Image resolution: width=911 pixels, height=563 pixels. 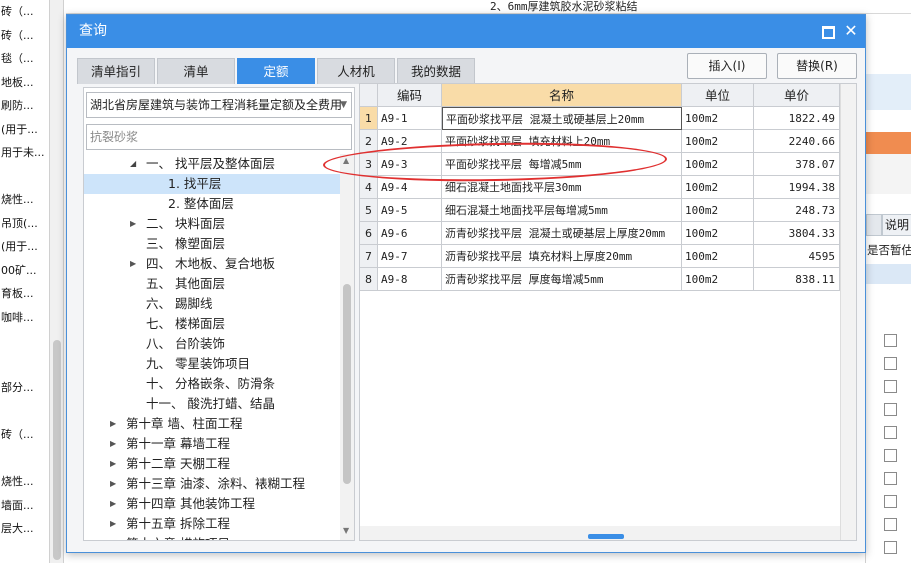 I want to click on code-cell: A9-4, so click(x=410, y=187).